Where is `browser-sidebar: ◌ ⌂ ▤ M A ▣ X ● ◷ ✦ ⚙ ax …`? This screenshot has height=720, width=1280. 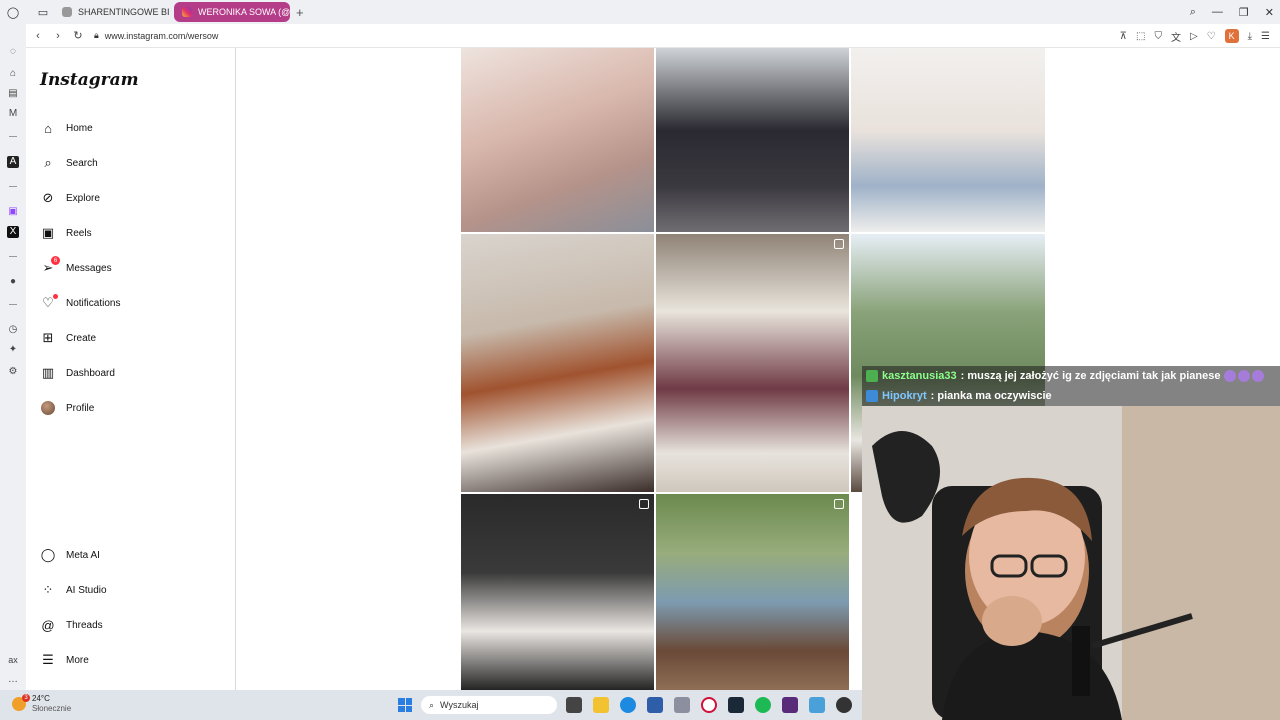 browser-sidebar: ◌ ⌂ ▤ M A ▣ X ● ◷ ✦ ⚙ ax … is located at coordinates (13, 357).